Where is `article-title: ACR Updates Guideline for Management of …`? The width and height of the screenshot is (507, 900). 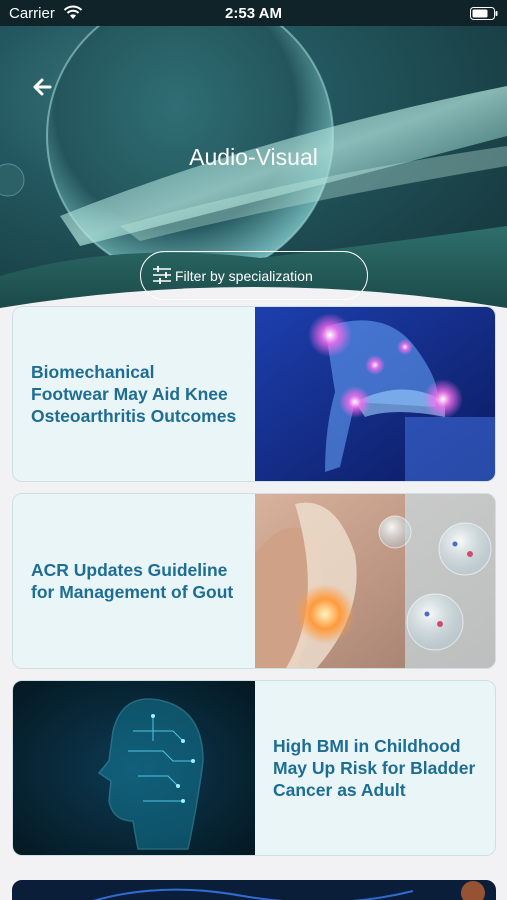
article-title: ACR Updates Guideline for Management of … is located at coordinates (132, 581).